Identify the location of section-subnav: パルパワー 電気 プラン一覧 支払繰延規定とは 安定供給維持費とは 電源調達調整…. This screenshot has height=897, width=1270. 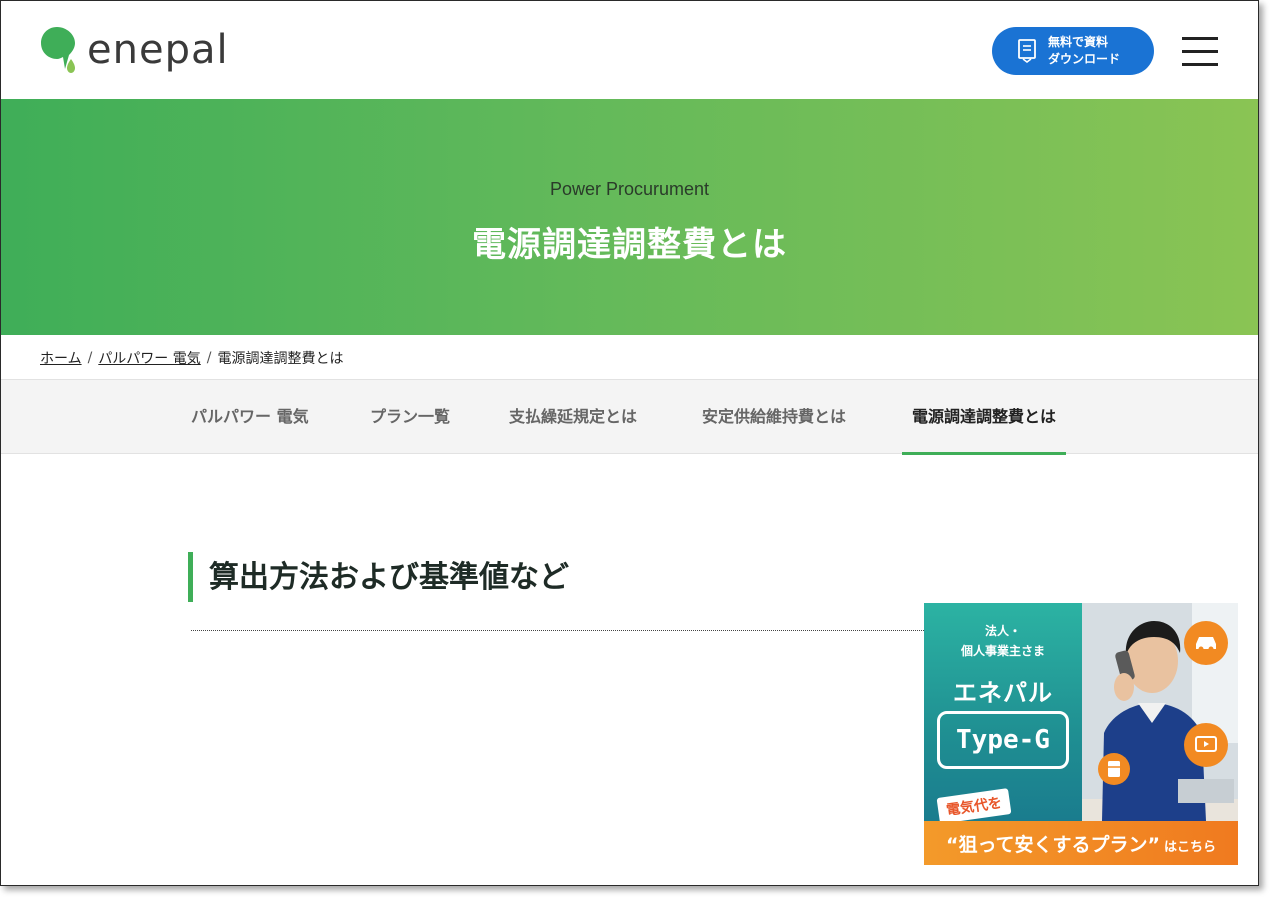
(629, 417).